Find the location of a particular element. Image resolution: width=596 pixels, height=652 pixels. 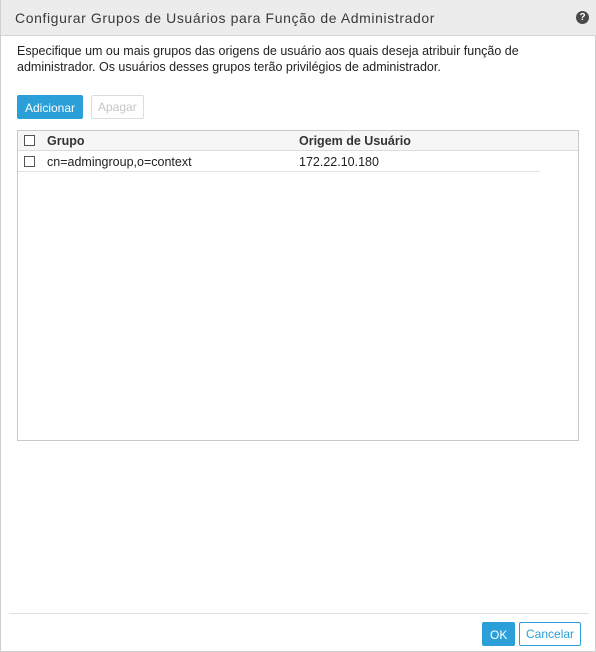

add-button: Adicionar is located at coordinates (50, 107).